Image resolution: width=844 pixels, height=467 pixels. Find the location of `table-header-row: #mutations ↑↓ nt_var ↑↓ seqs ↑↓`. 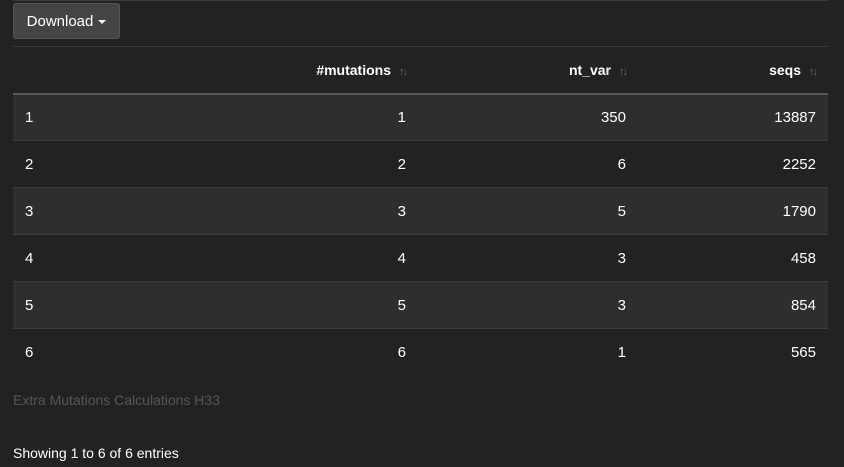

table-header-row: #mutations ↑↓ nt_var ↑↓ seqs ↑↓ is located at coordinates (420, 70).